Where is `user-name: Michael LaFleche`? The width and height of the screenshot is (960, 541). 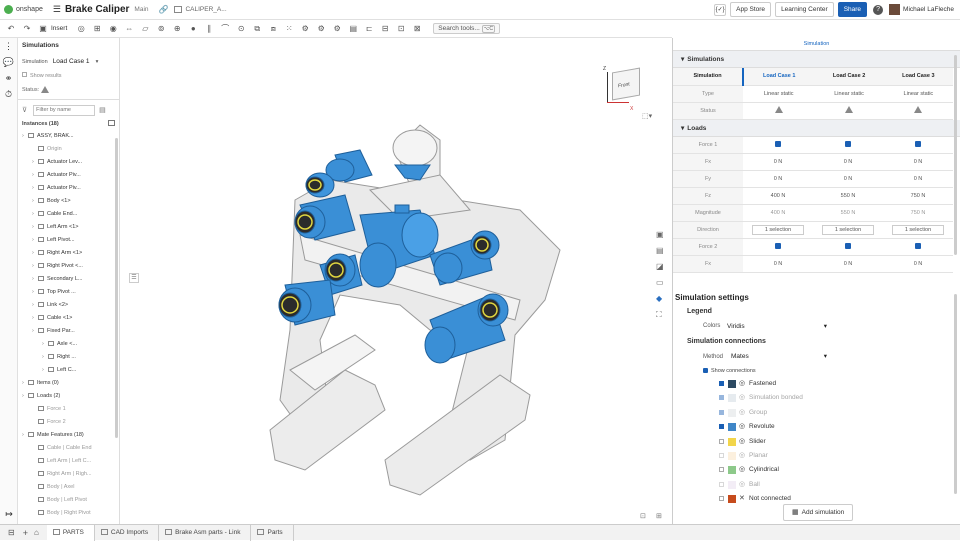
user-name: Michael LaFleche is located at coordinates (928, 9).